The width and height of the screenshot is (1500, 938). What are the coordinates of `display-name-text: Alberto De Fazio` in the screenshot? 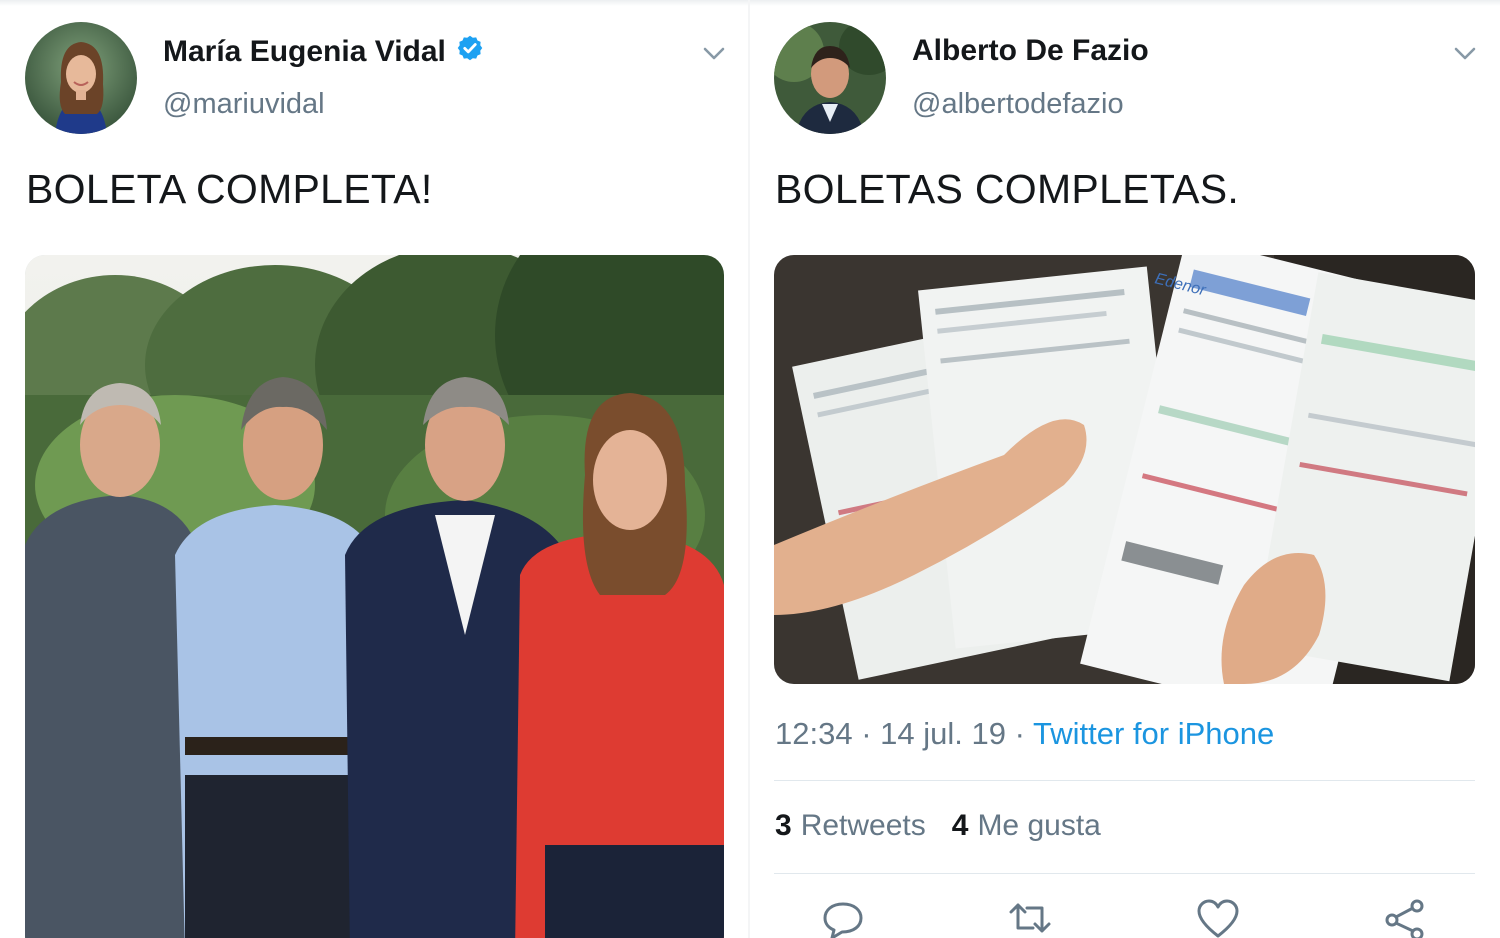 It's located at (1030, 50).